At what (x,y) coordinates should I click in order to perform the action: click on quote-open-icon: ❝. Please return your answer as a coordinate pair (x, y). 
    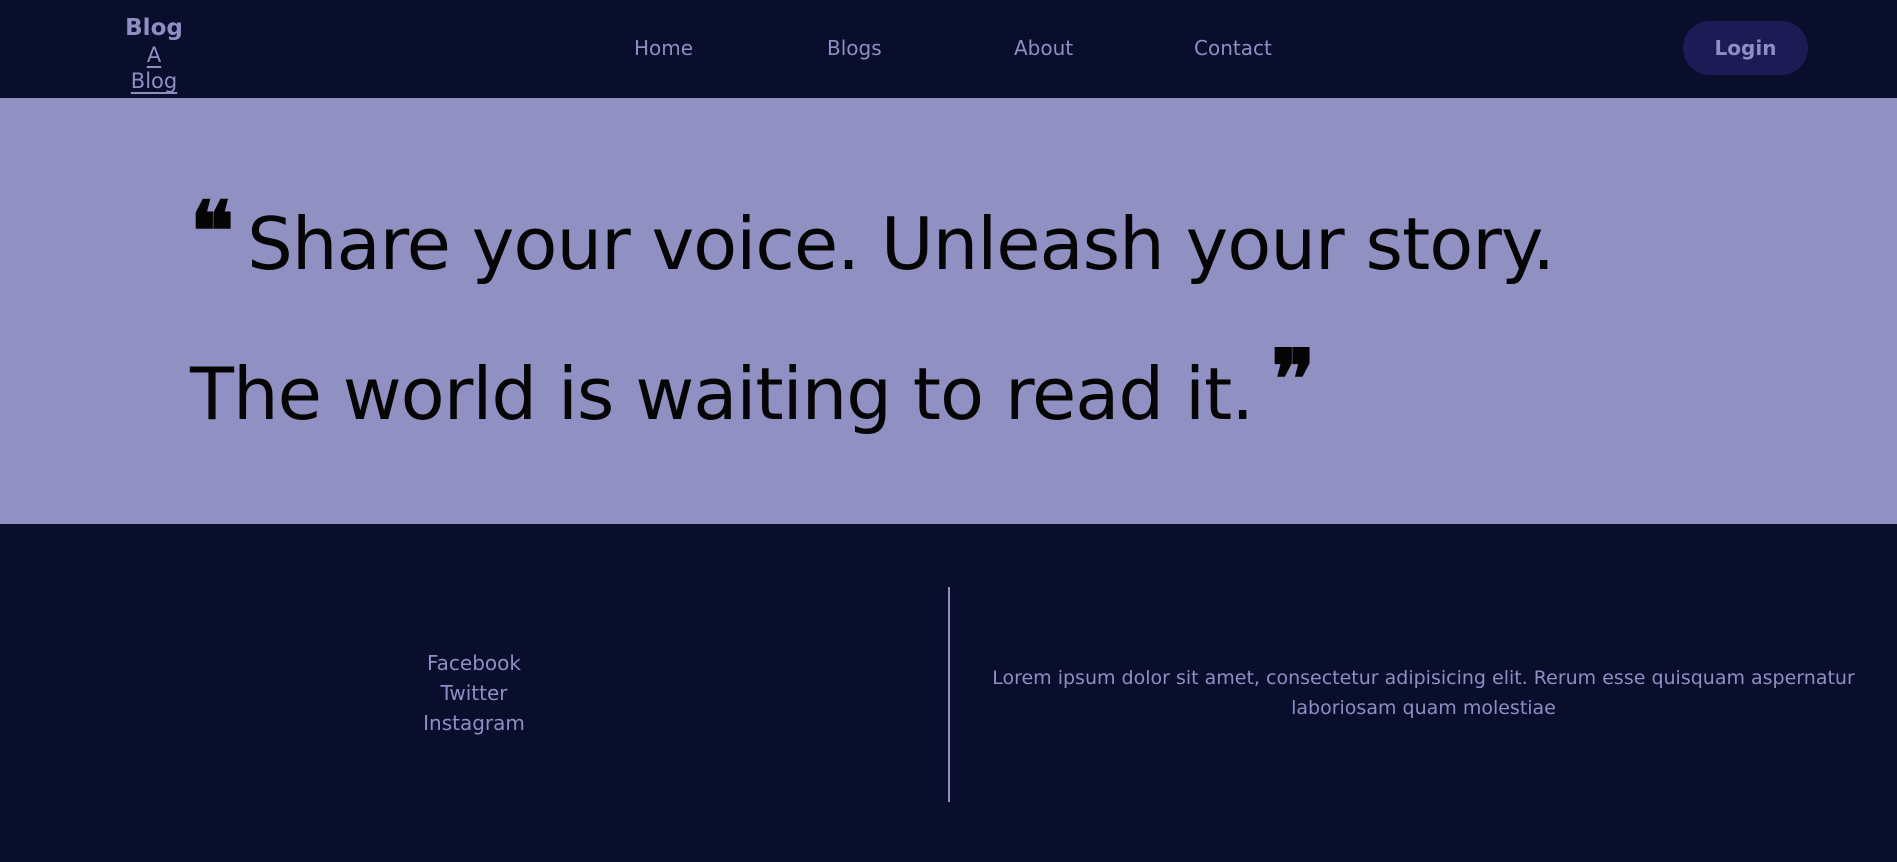
    Looking at the image, I should click on (212, 232).